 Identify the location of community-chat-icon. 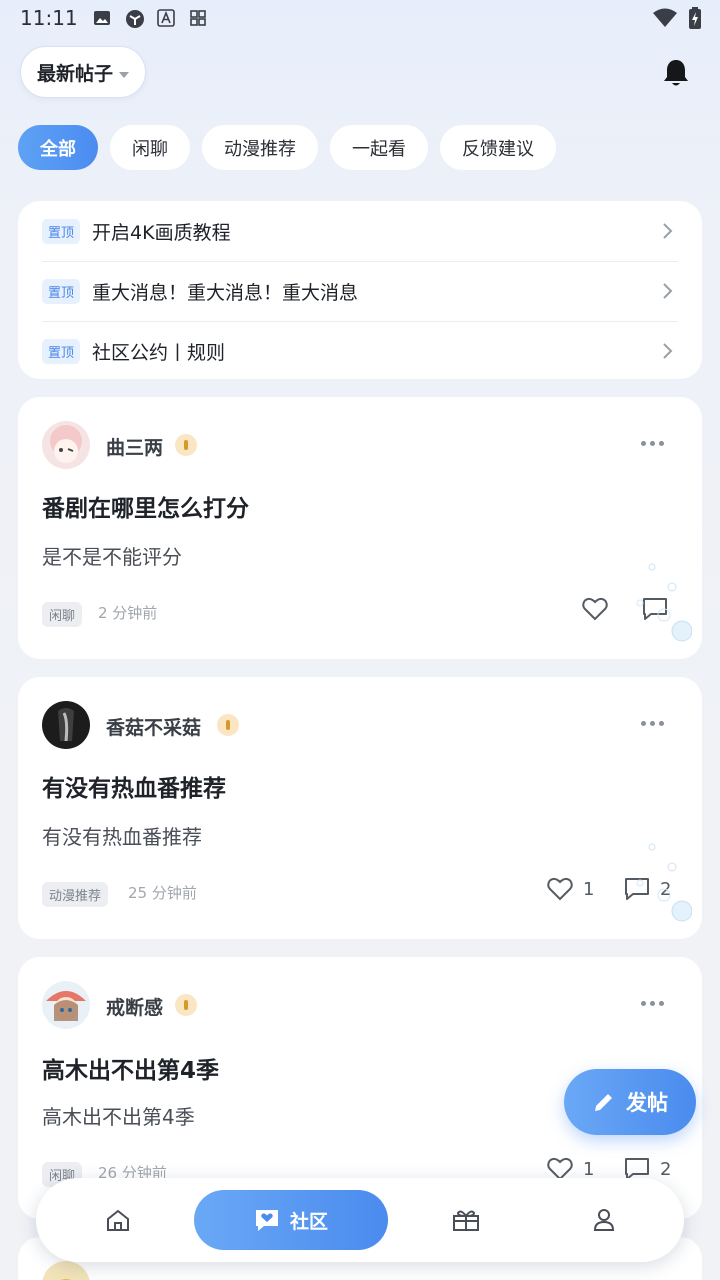
(266, 1220).